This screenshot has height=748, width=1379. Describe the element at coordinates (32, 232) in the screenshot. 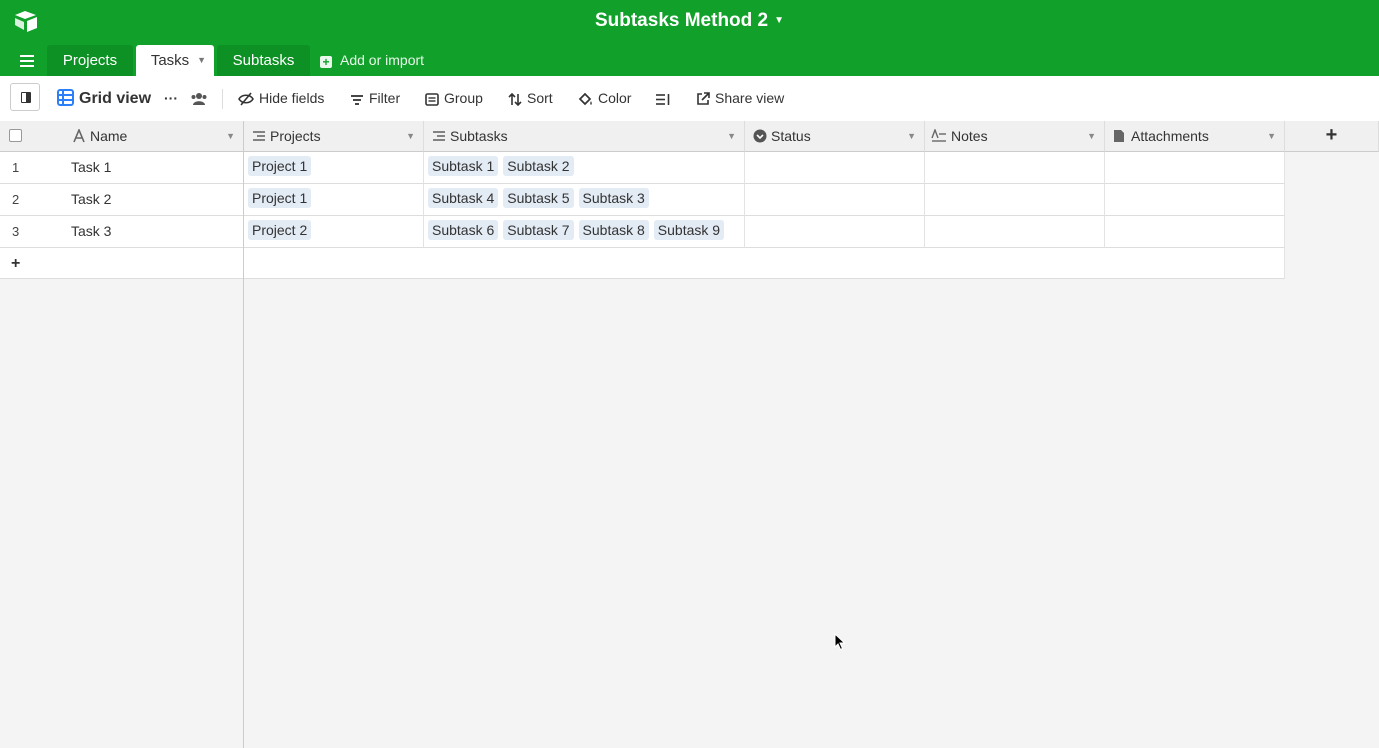

I see `row-number: 3` at that location.